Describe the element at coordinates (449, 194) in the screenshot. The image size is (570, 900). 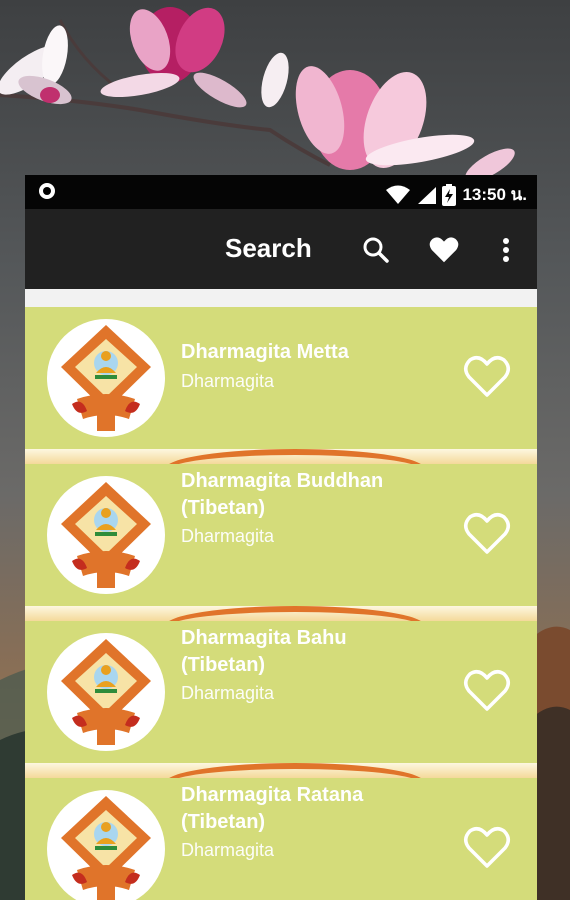
I see `battery-charging-icon` at that location.